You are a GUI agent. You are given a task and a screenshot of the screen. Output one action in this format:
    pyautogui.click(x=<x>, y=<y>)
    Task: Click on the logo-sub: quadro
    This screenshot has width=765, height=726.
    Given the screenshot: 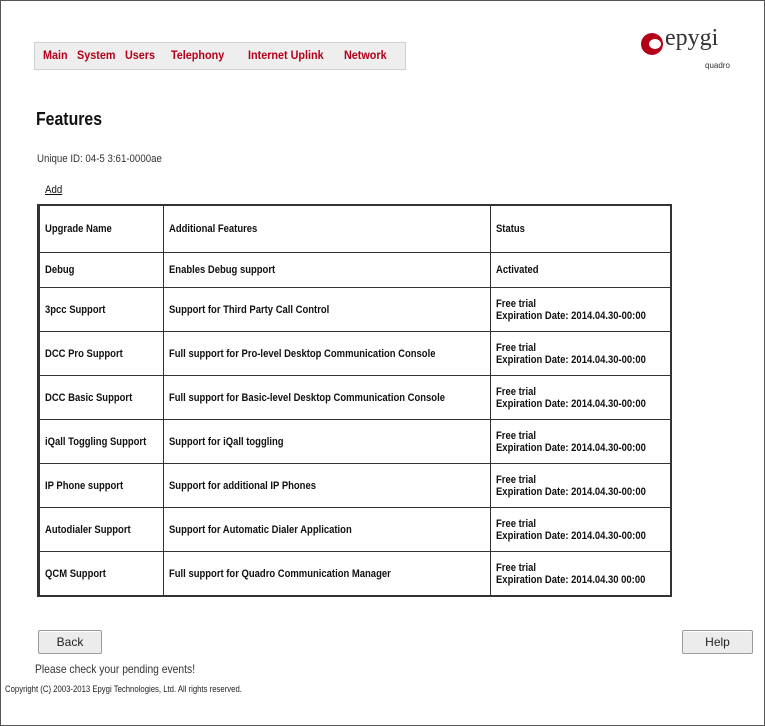 What is the action you would take?
    pyautogui.click(x=717, y=65)
    